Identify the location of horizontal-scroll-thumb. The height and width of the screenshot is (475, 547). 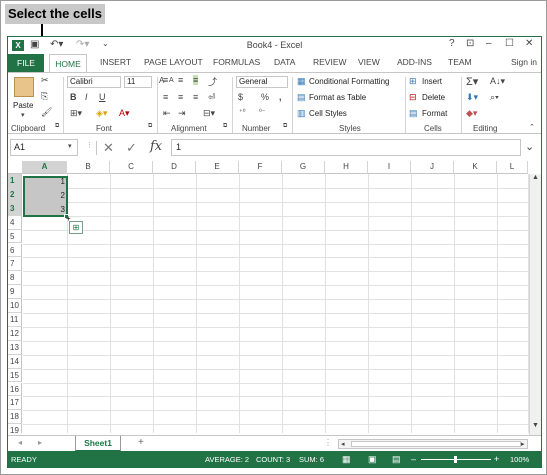
(436, 444).